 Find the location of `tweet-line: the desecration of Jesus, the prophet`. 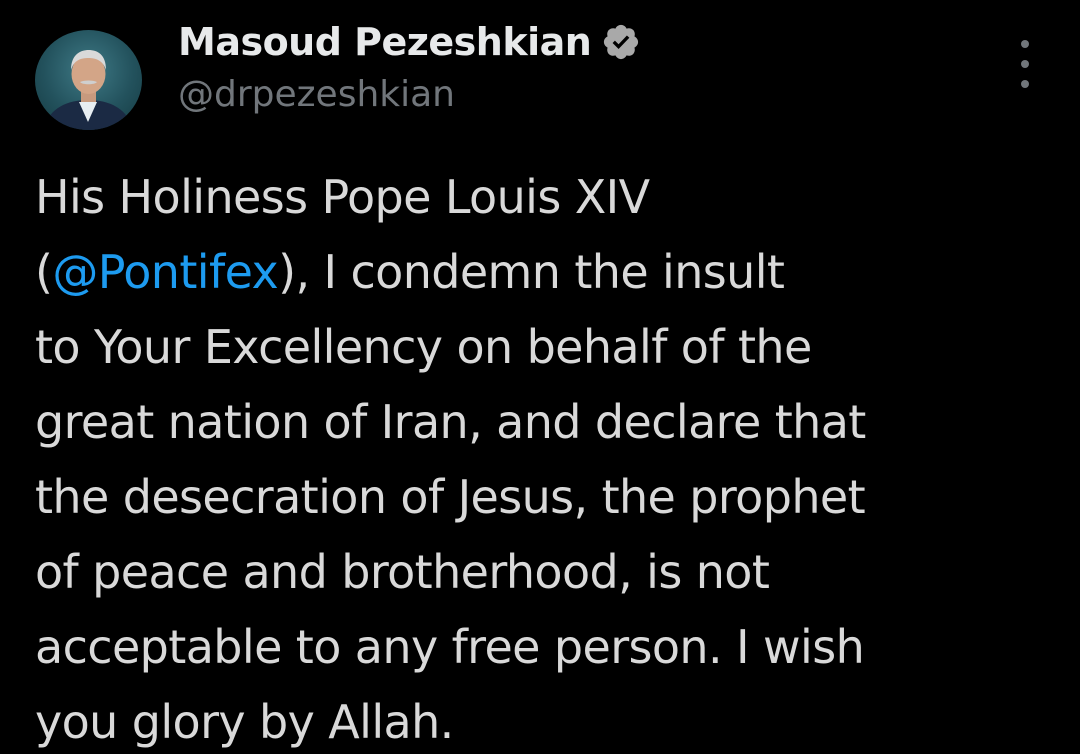

tweet-line: the desecration of Jesus, the prophet is located at coordinates (450, 497).